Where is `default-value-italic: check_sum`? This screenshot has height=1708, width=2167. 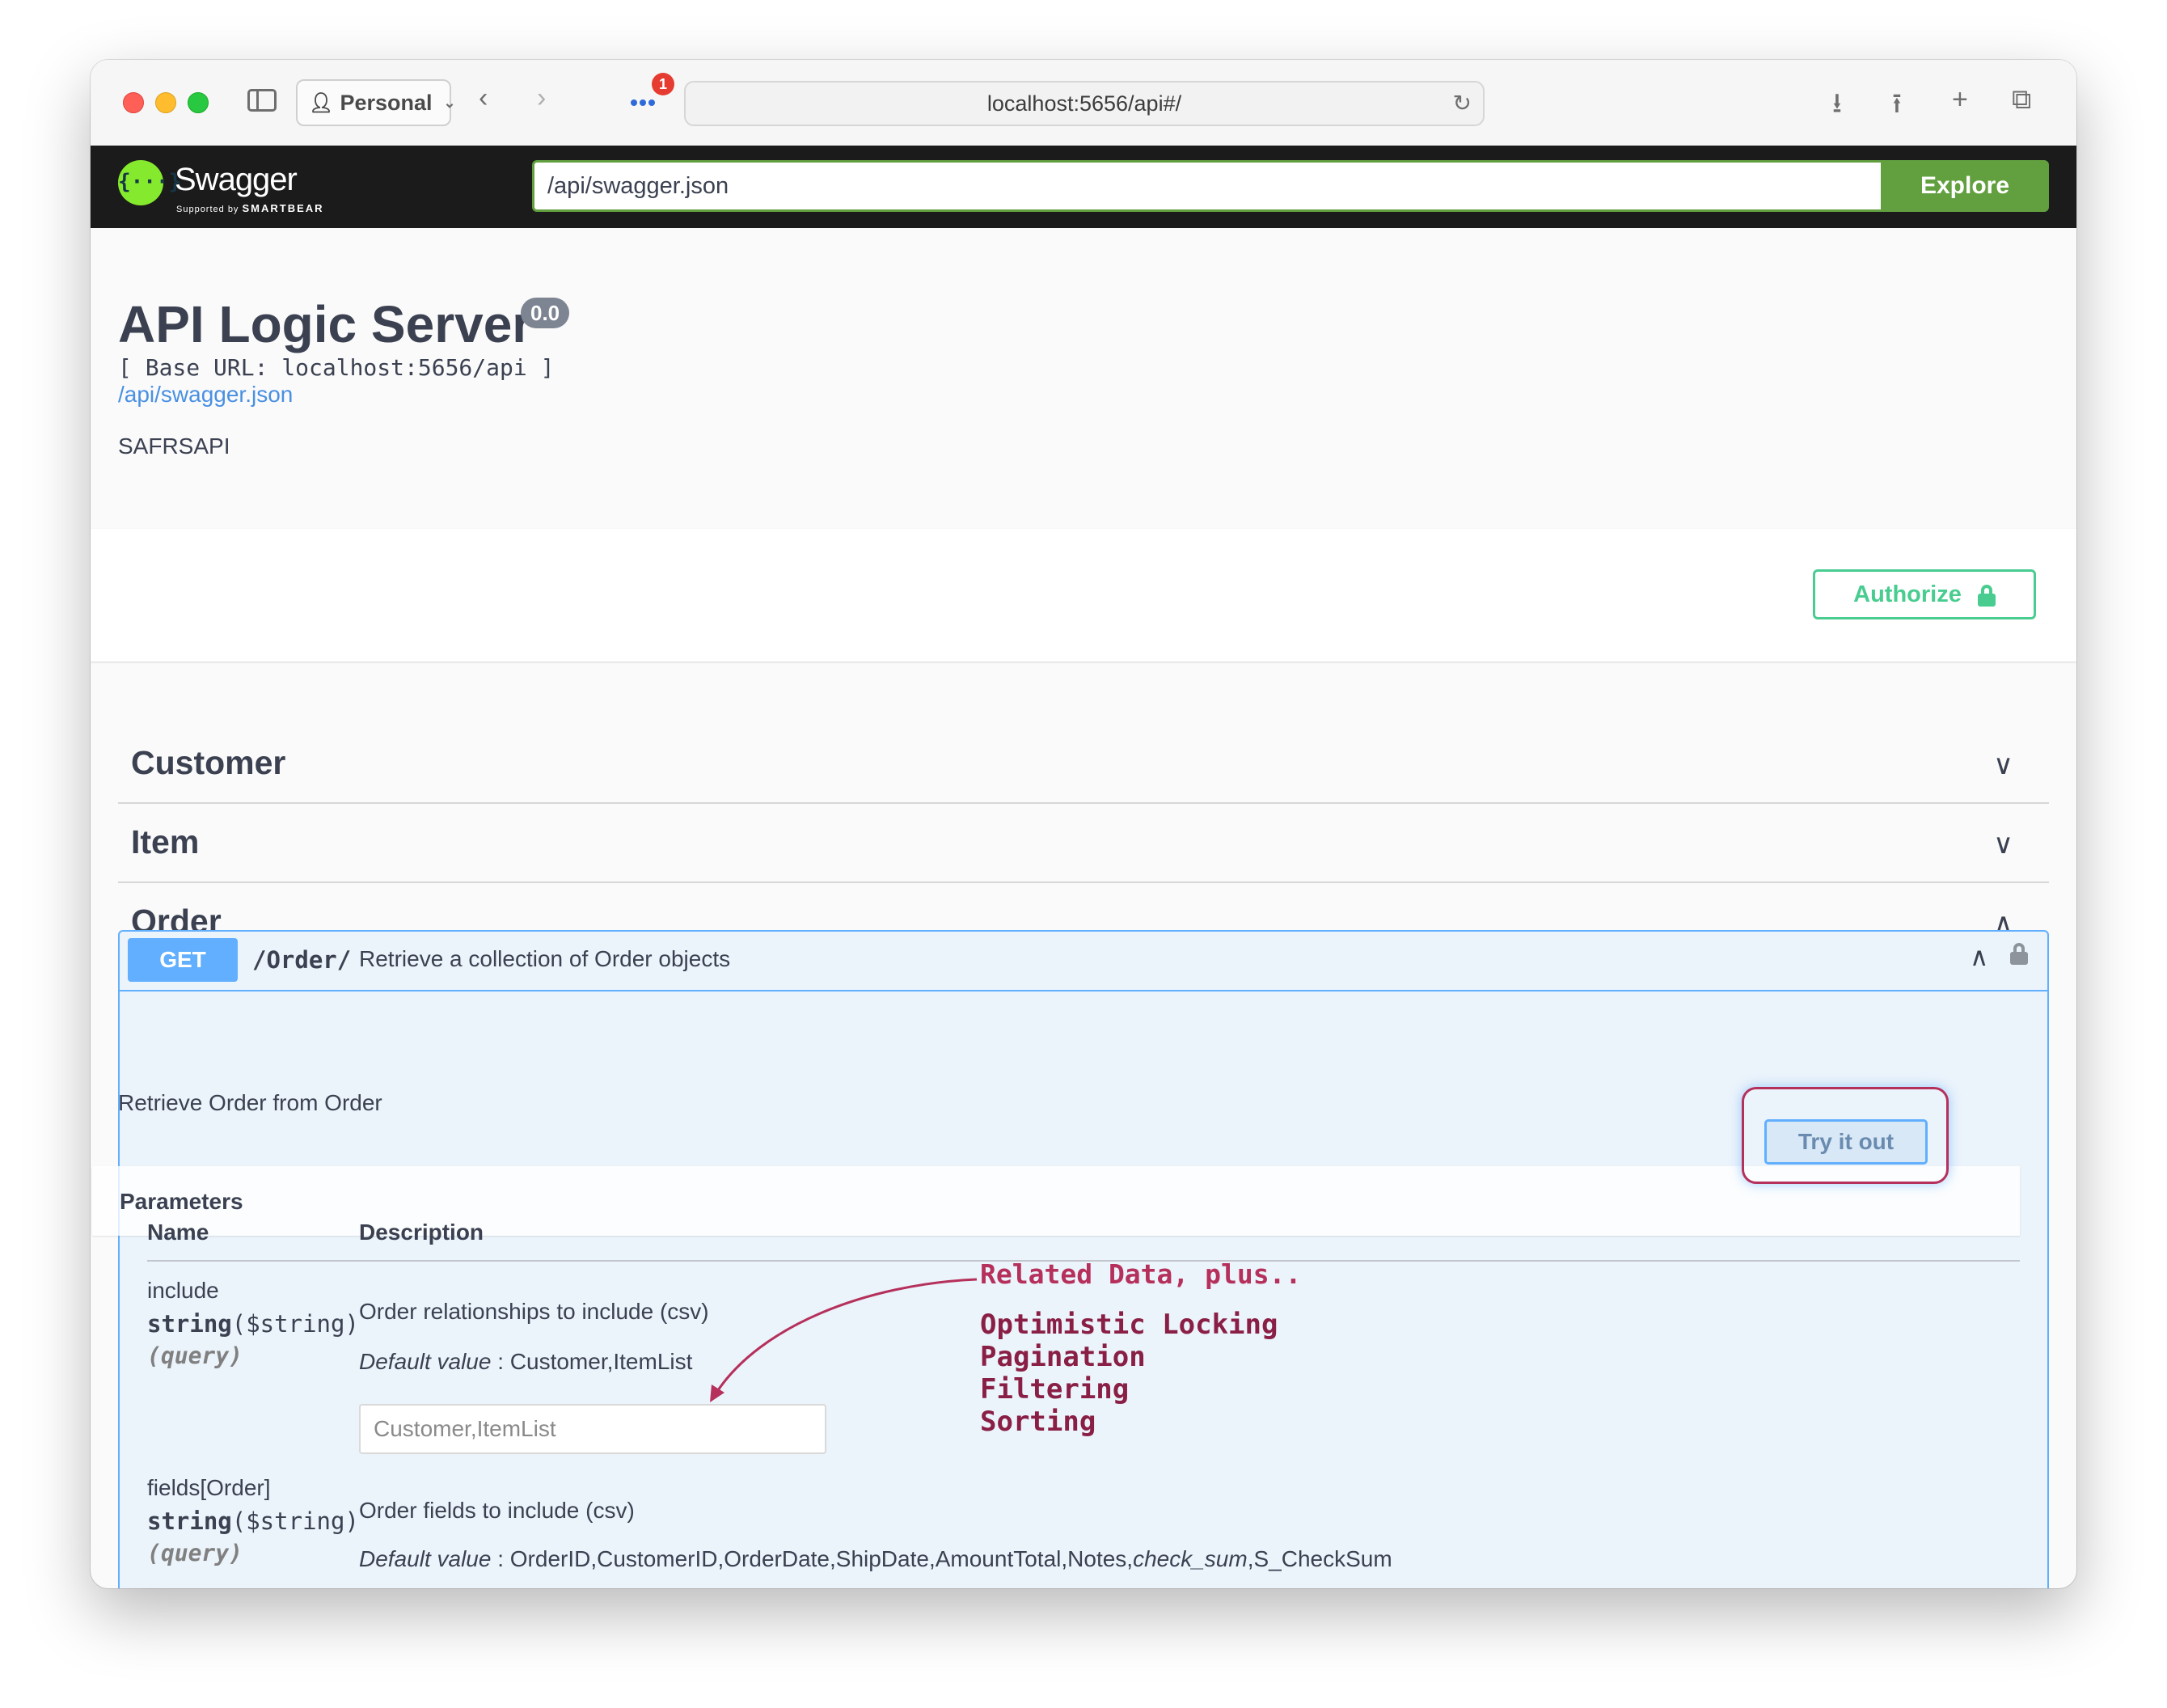
default-value-italic: check_sum is located at coordinates (1190, 1558).